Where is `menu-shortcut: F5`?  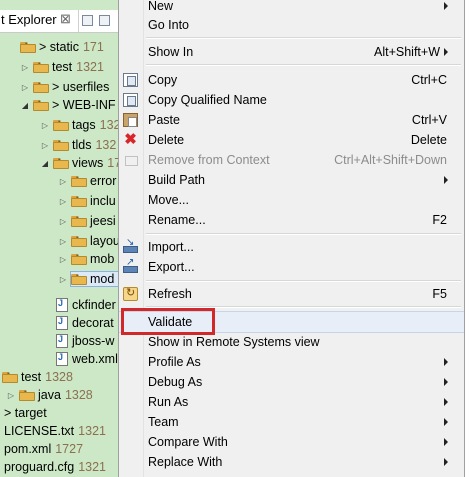 menu-shortcut: F5 is located at coordinates (439, 294).